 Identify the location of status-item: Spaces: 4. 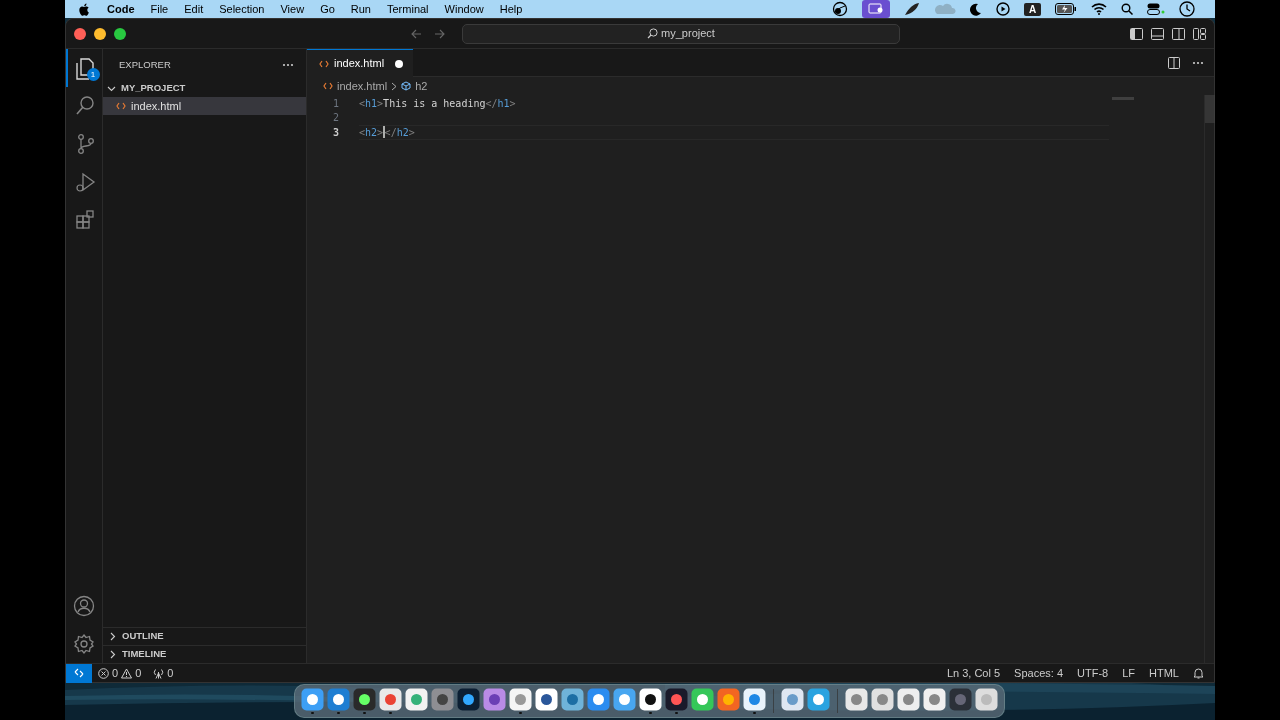
(1039, 673).